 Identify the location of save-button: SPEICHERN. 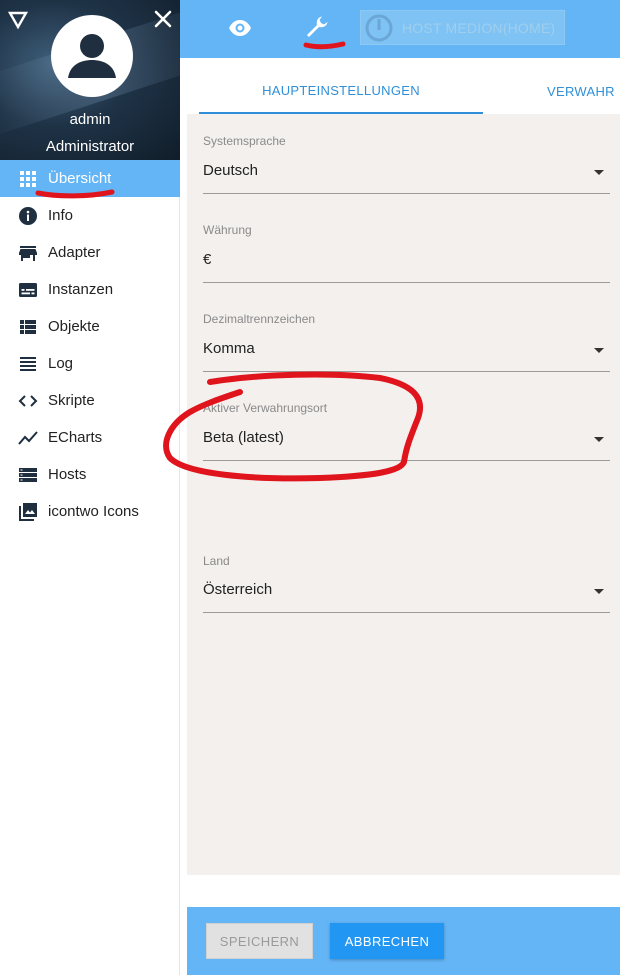
(259, 941).